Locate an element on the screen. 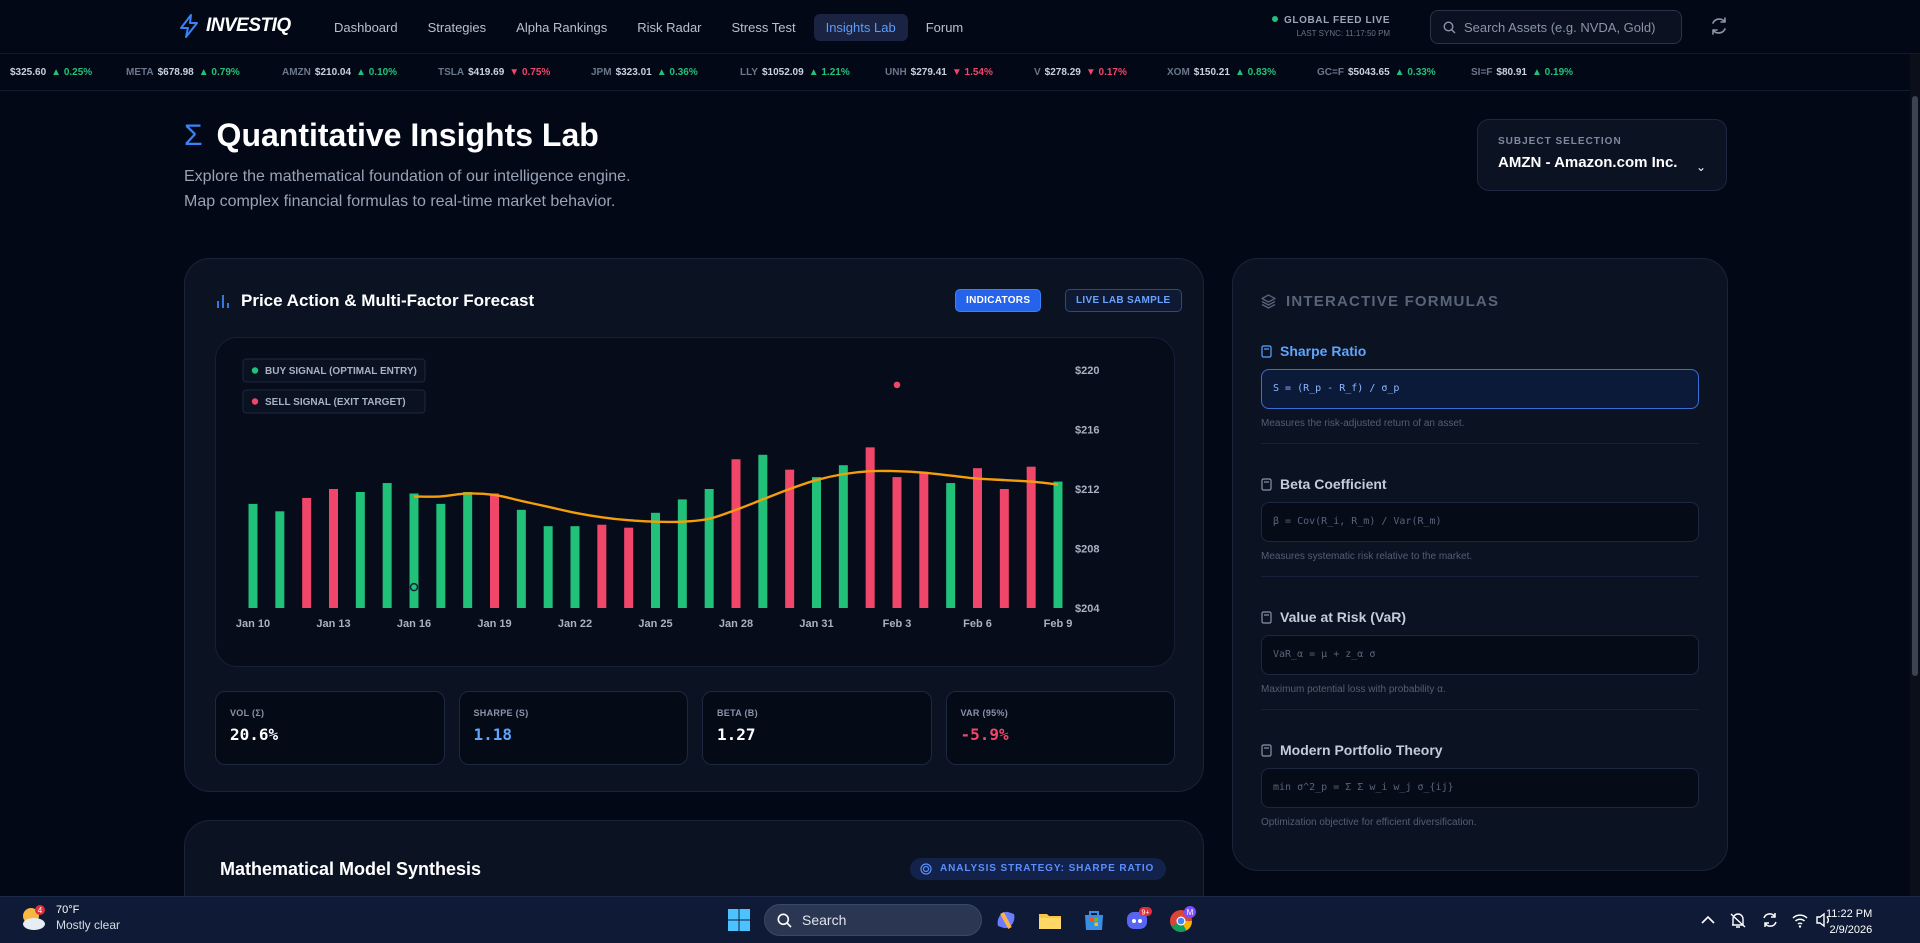 Image resolution: width=1920 pixels, height=943 pixels. nav-link-forum: Forum is located at coordinates (945, 27).